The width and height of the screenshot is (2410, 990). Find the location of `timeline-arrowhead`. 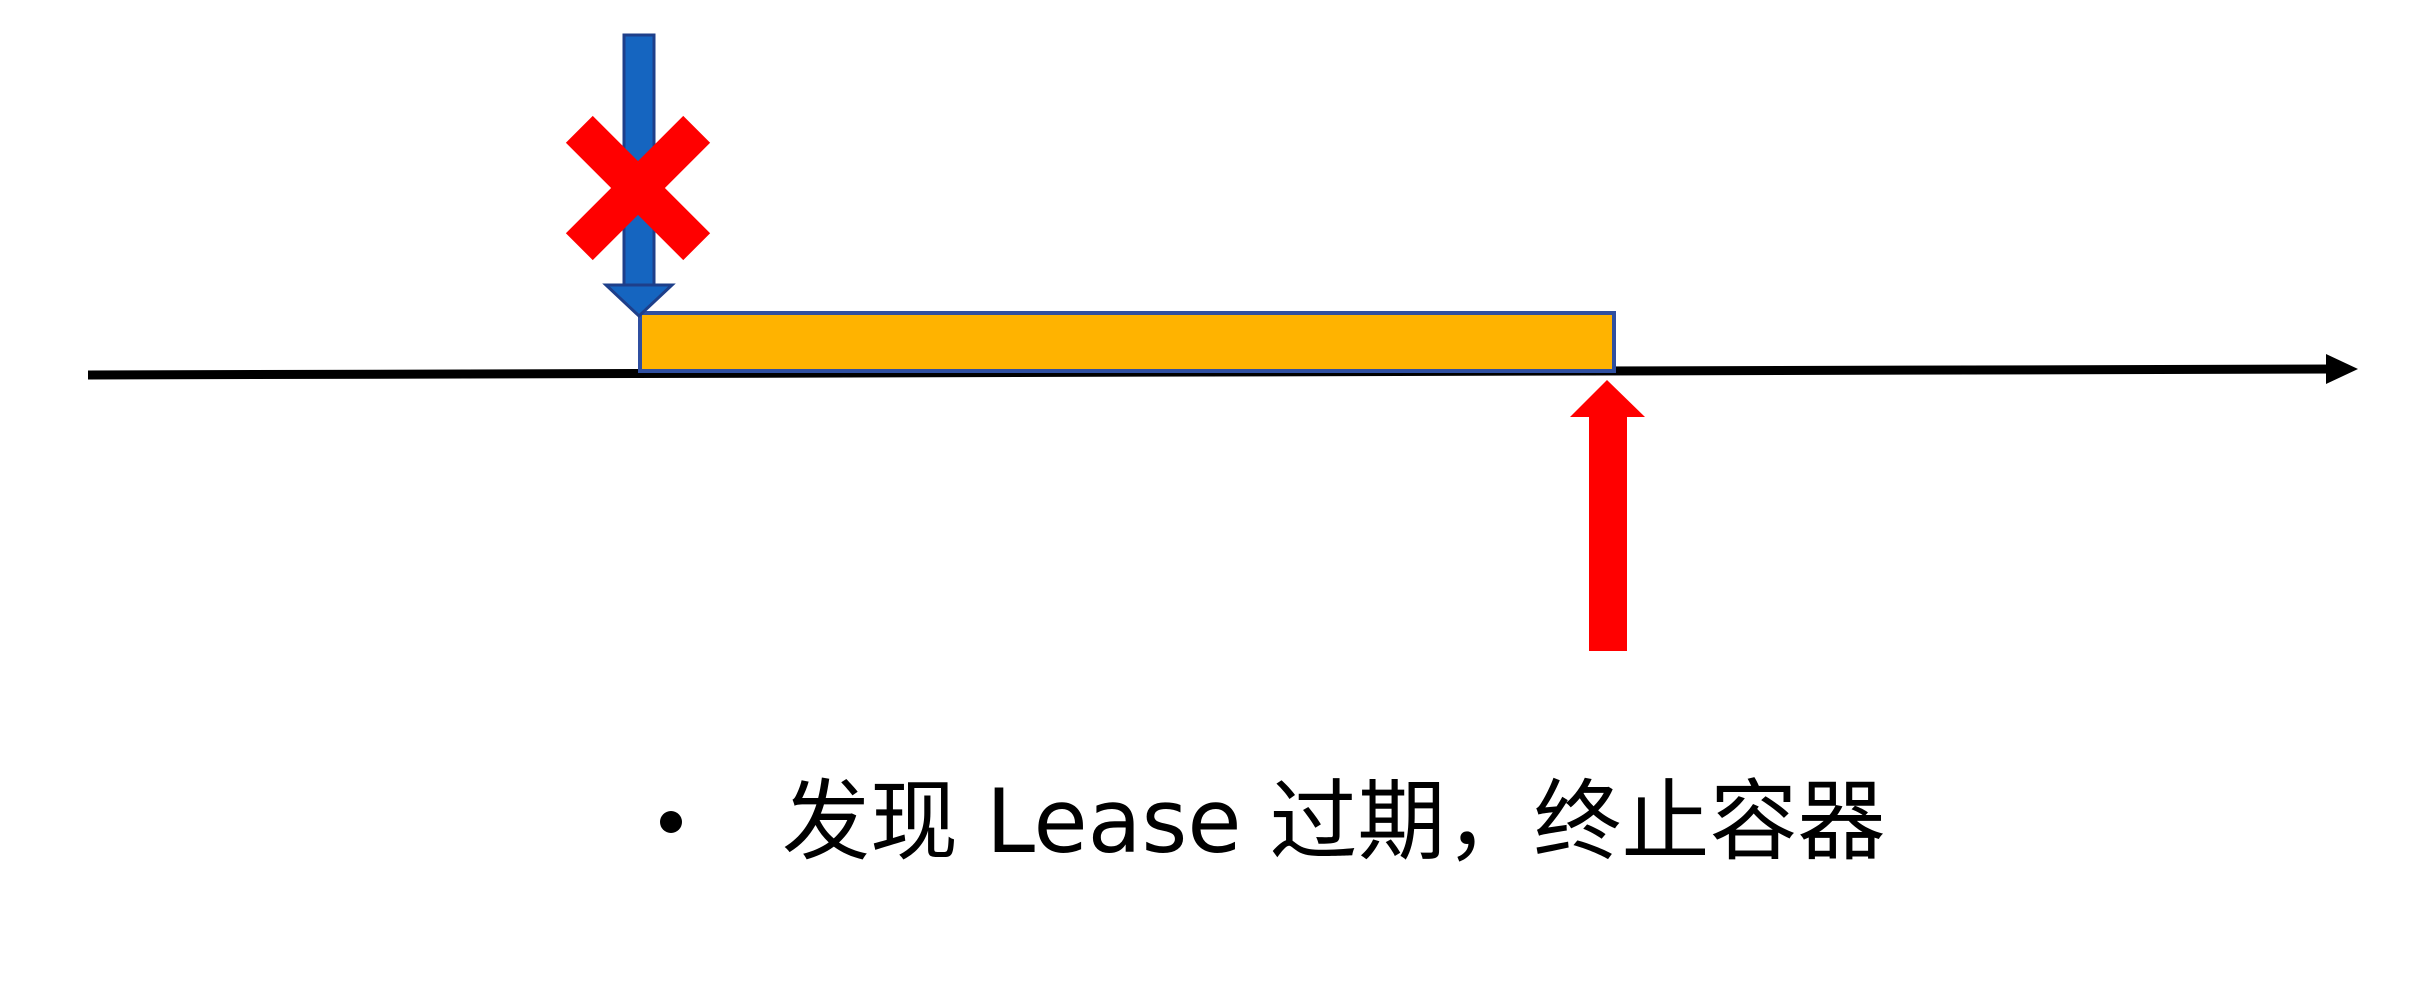

timeline-arrowhead is located at coordinates (2342, 369).